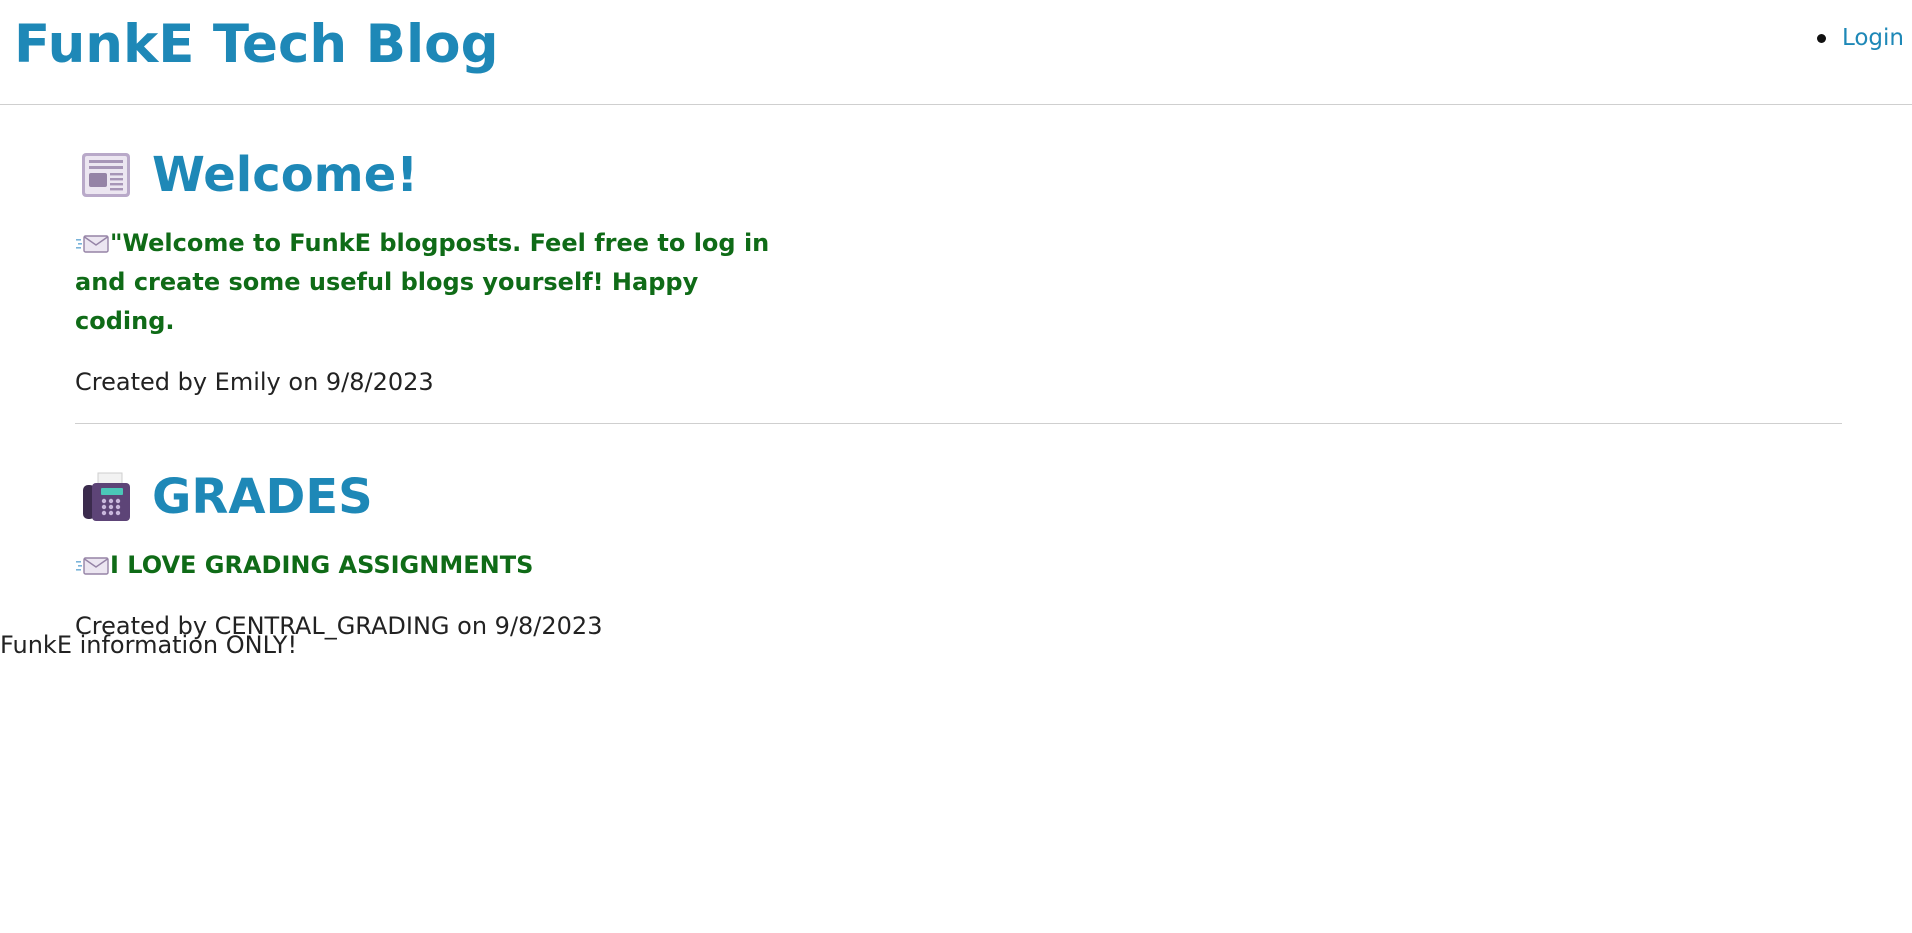  I want to click on post-title: GRADES, so click(262, 497).